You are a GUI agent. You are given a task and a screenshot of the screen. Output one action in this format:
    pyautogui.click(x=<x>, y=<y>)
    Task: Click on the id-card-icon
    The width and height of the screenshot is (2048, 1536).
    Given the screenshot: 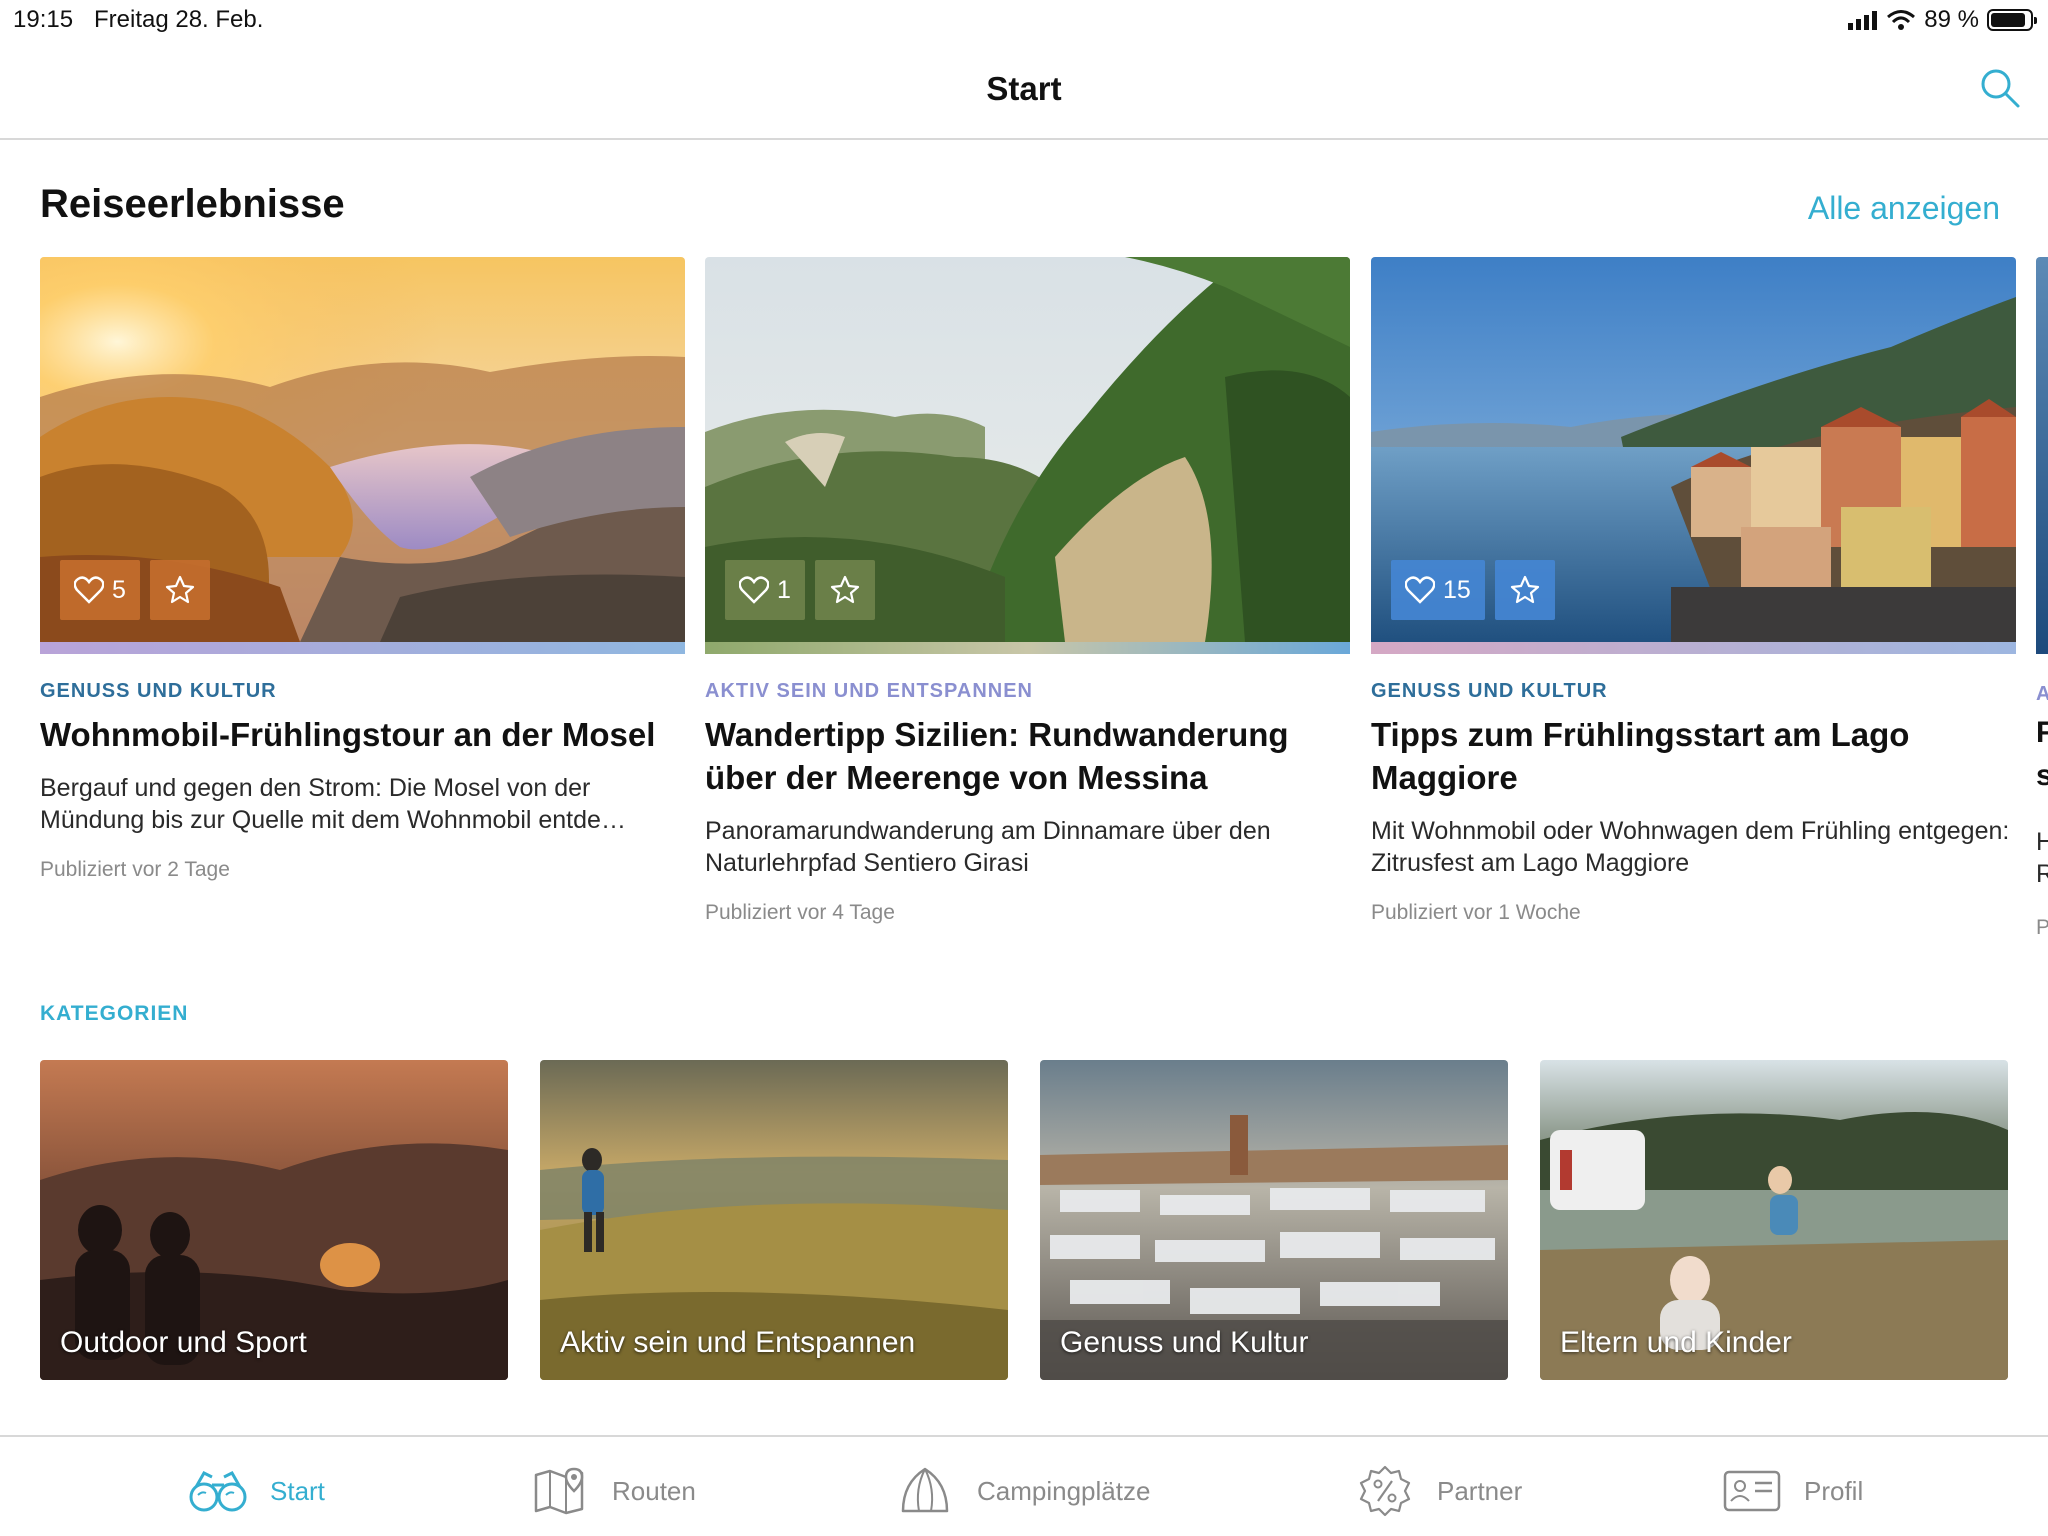 What is the action you would take?
    pyautogui.click(x=1752, y=1491)
    